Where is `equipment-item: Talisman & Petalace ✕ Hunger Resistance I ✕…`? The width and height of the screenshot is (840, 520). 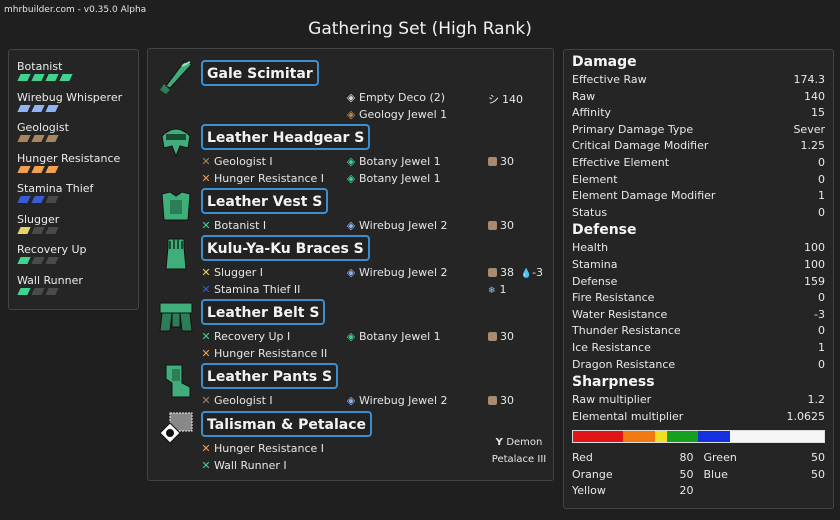 equipment-item: Talisman & Petalace ✕ Hunger Resistance I ✕… is located at coordinates (350, 440).